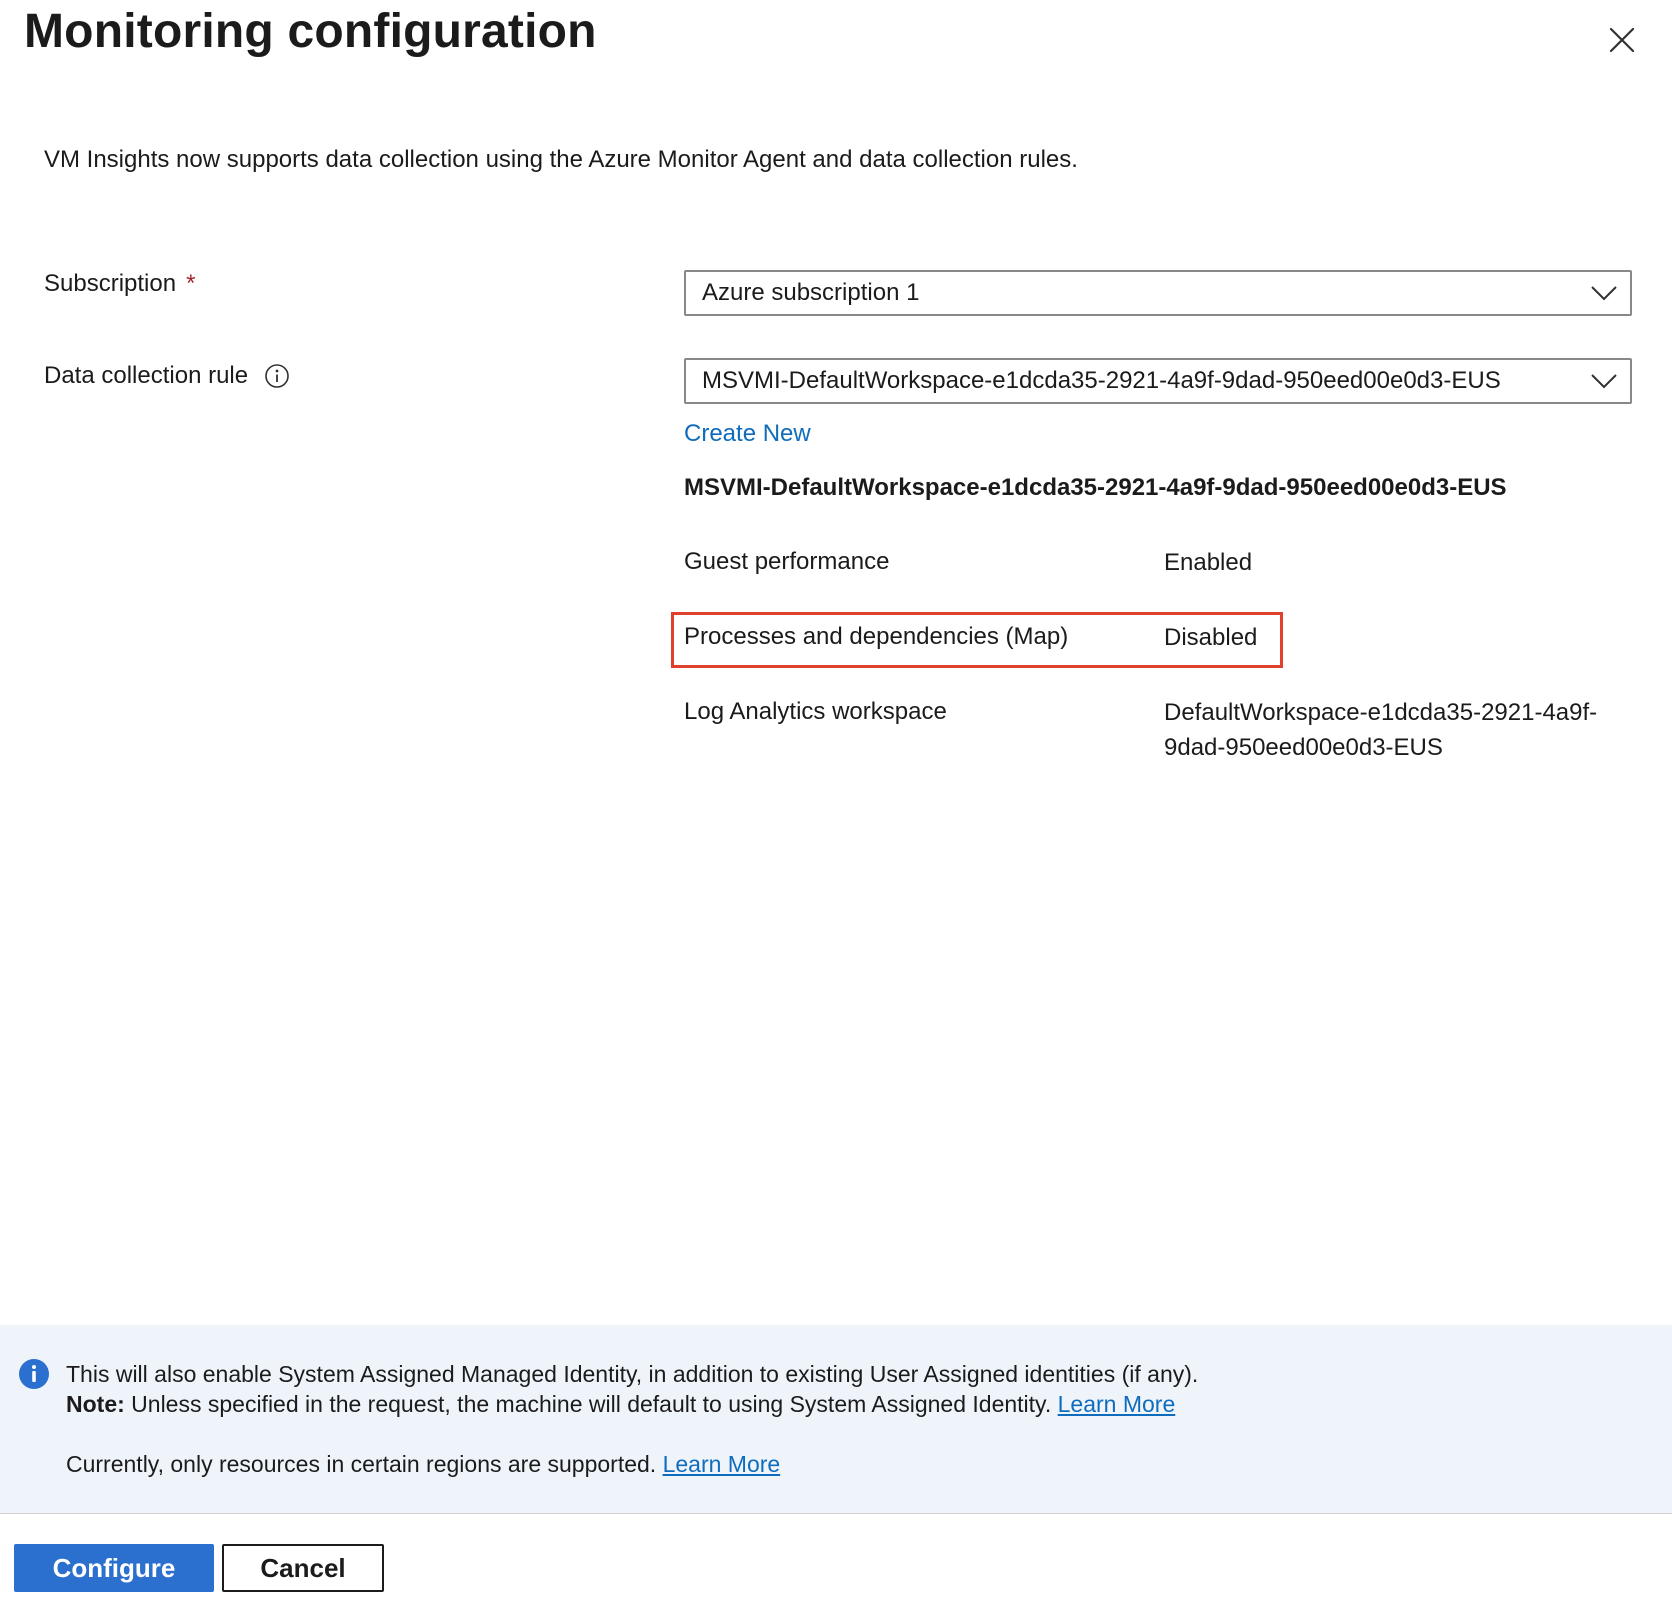 This screenshot has width=1672, height=1608. I want to click on close-button, so click(1622, 40).